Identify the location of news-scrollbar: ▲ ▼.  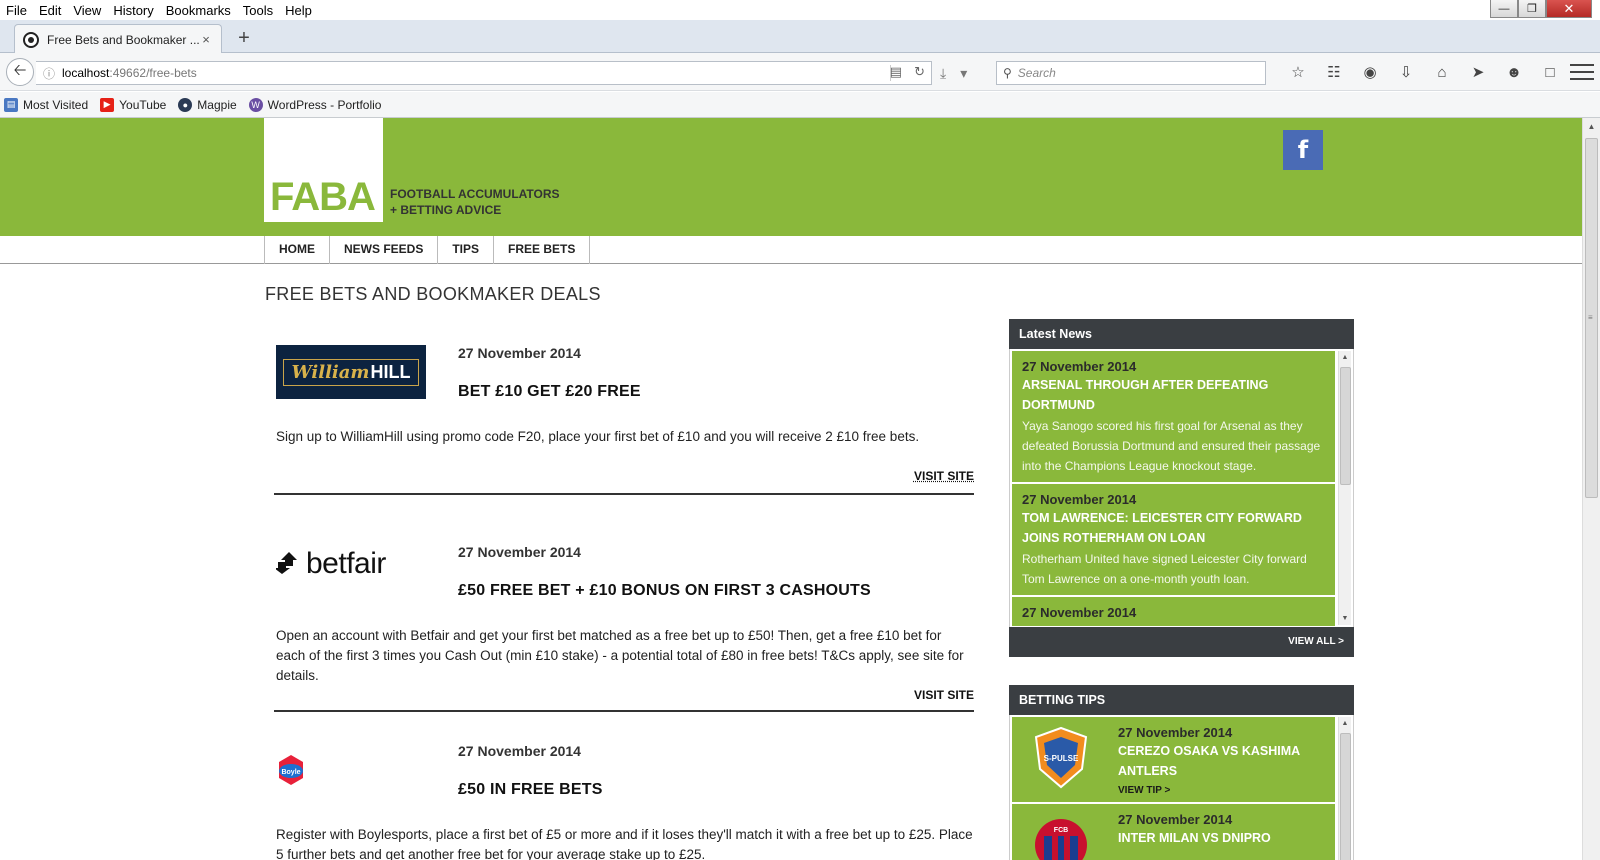
(1344, 488).